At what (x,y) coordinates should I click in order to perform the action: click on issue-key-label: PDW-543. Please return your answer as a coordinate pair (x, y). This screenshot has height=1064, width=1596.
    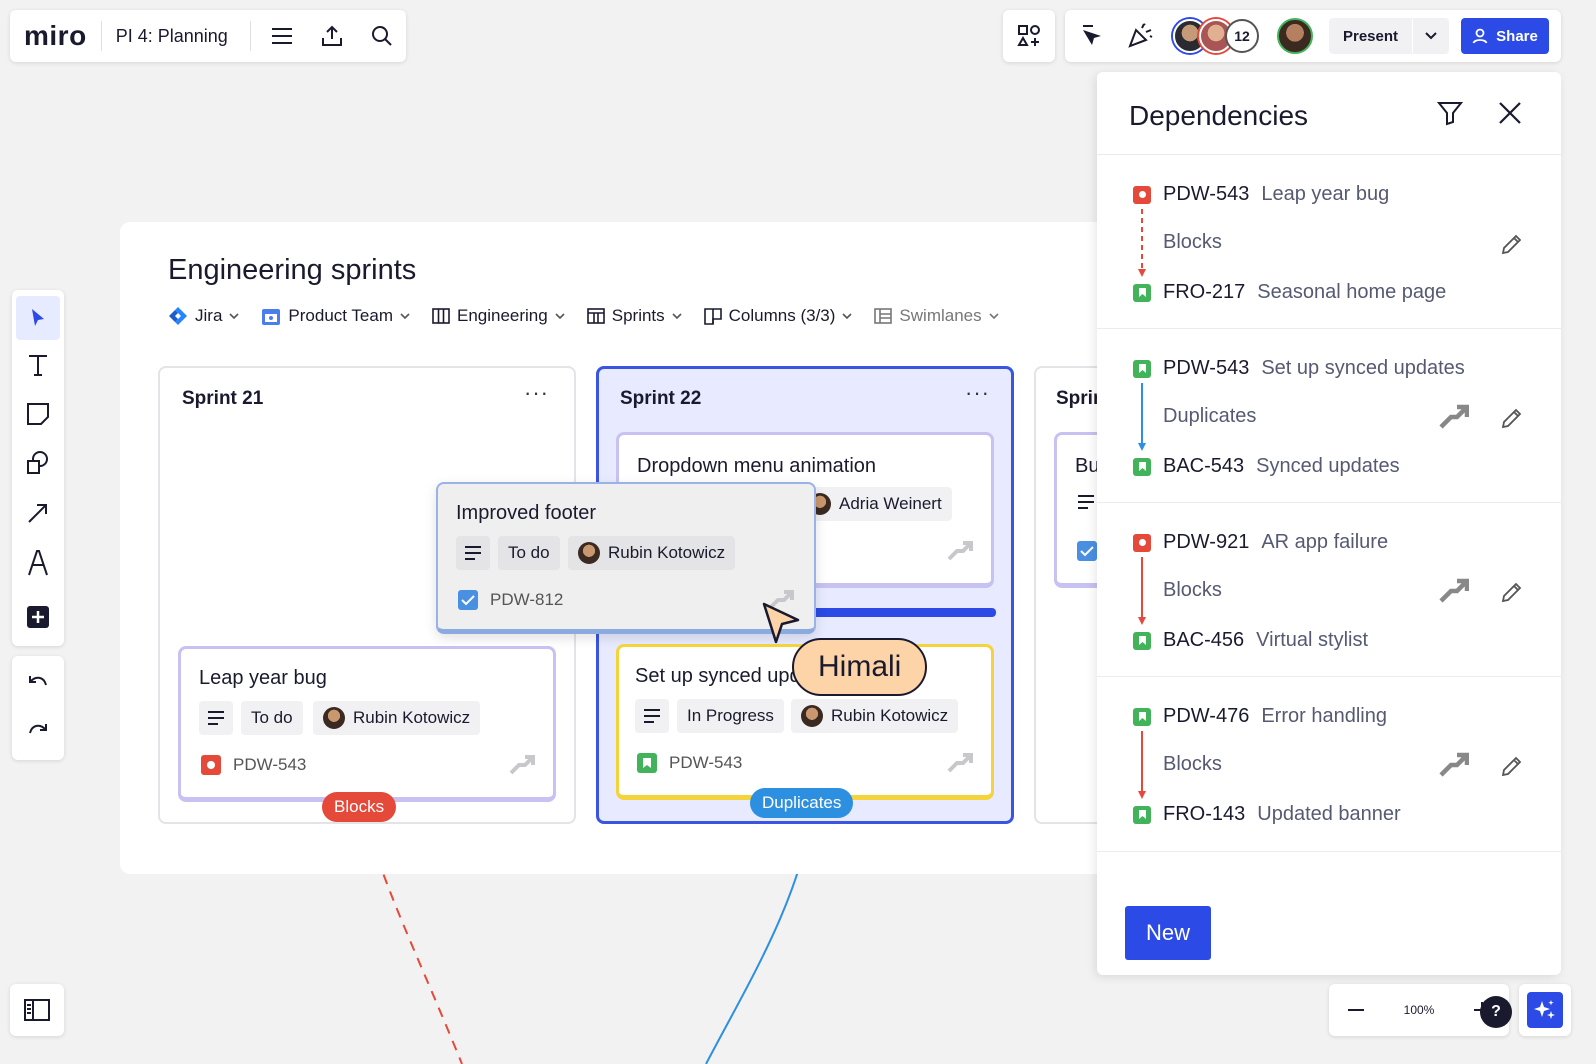
    Looking at the image, I should click on (270, 764).